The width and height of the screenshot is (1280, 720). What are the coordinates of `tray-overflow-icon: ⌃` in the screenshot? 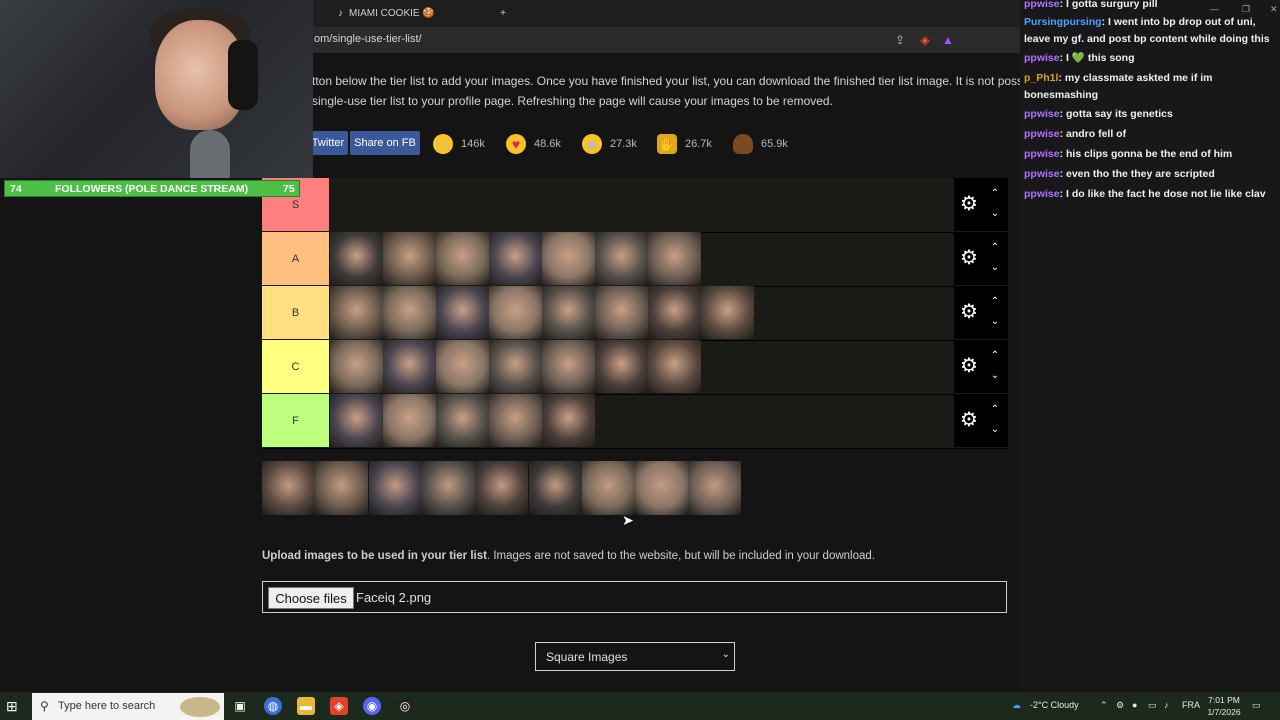 It's located at (1104, 705).